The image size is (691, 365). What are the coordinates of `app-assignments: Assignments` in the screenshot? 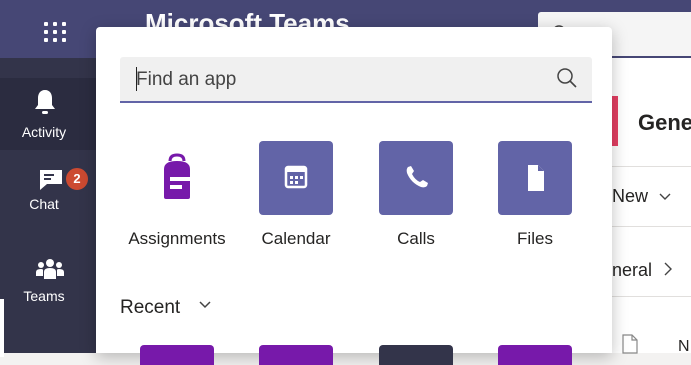 It's located at (177, 196).